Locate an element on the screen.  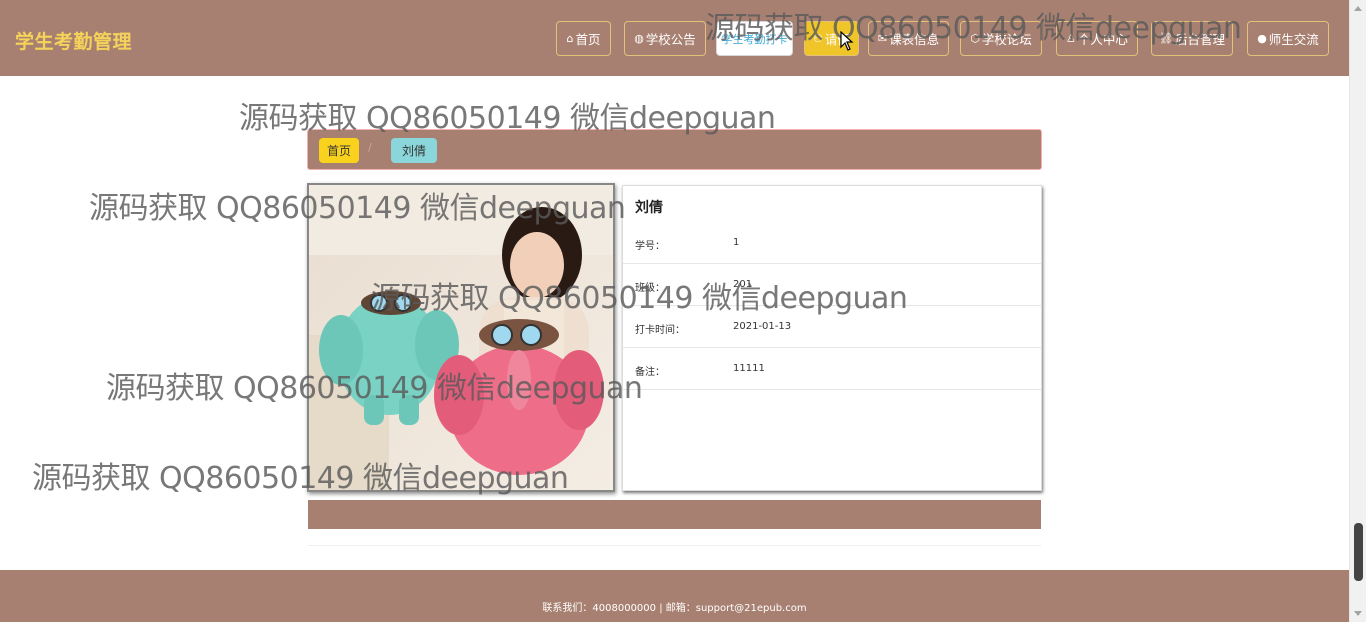
nav-label: 后台管理 is located at coordinates (1199, 39).